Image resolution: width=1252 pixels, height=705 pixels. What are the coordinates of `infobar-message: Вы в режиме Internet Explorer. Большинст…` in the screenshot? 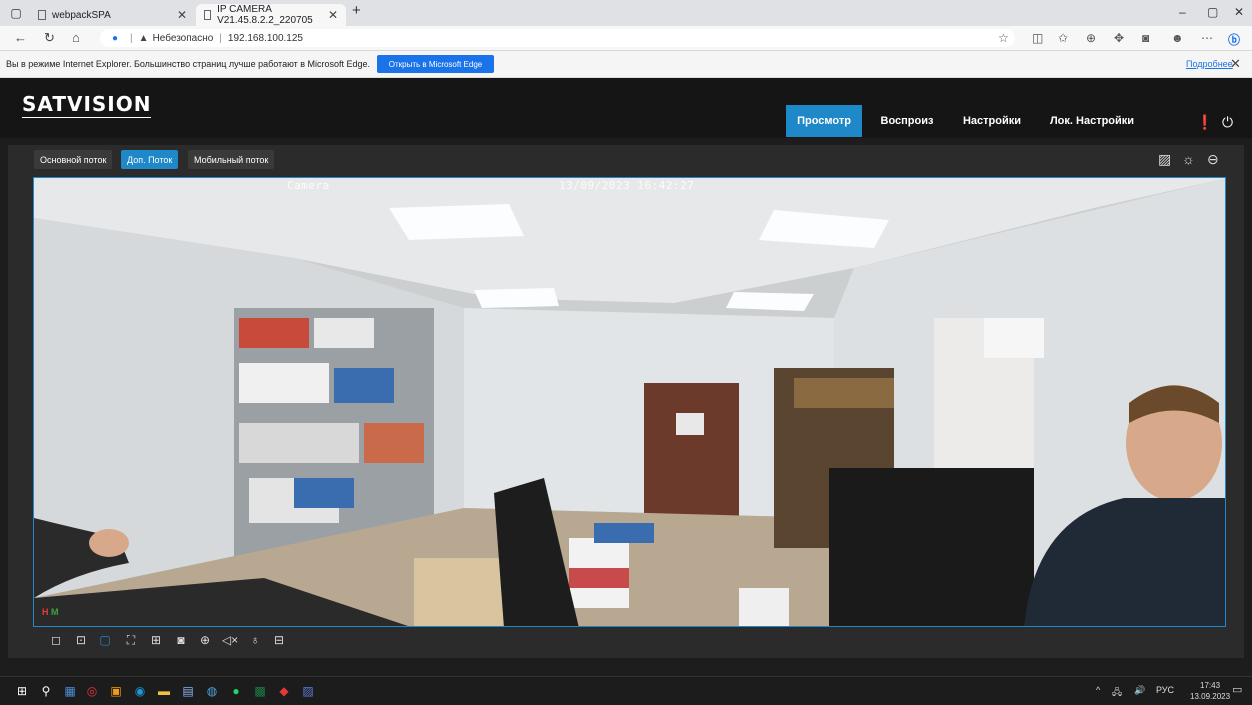 It's located at (188, 64).